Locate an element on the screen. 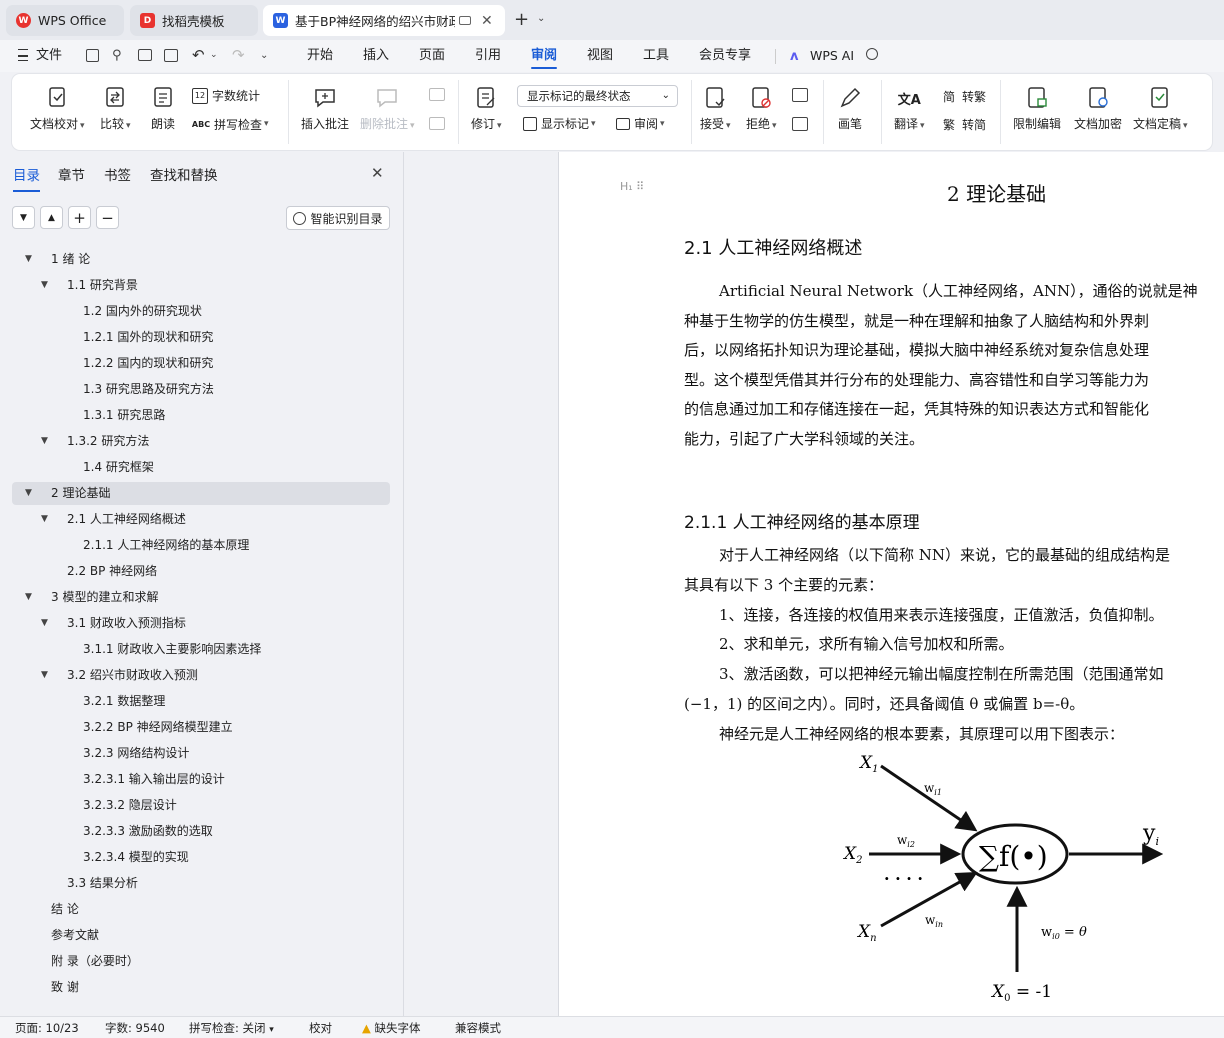  toc-item: 3.2.3 网络结构设计 is located at coordinates (201, 753).